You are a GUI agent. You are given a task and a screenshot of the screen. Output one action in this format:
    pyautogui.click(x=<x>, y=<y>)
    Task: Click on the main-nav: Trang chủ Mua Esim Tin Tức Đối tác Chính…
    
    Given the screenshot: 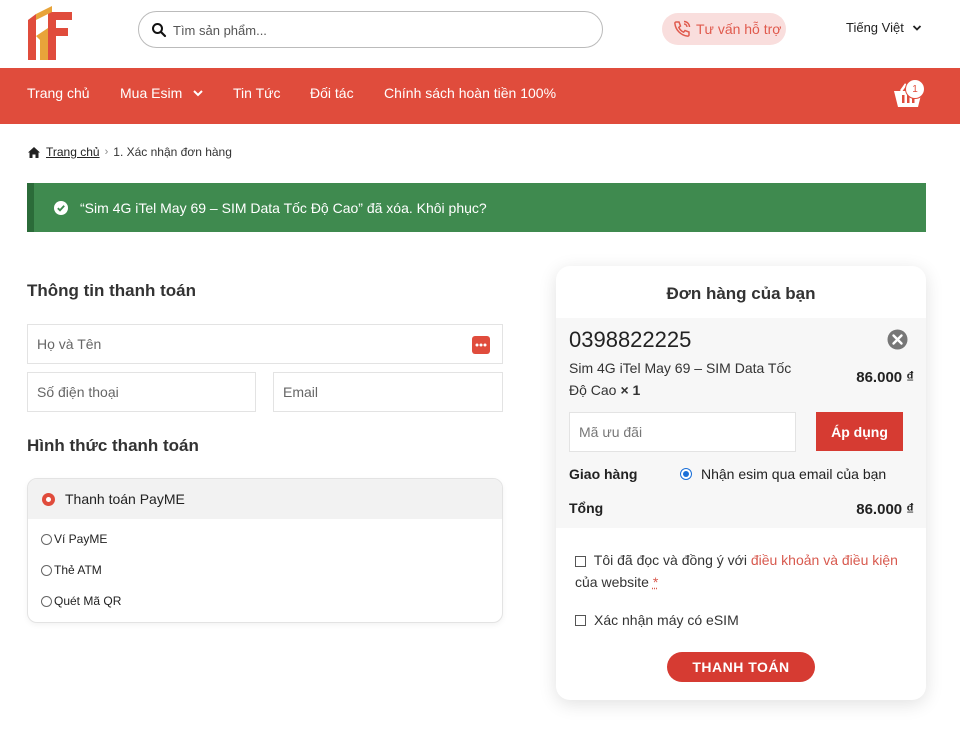 What is the action you would take?
    pyautogui.click(x=480, y=96)
    